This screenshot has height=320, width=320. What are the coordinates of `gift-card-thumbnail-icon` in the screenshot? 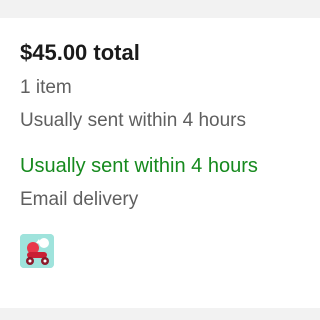 It's located at (37, 251).